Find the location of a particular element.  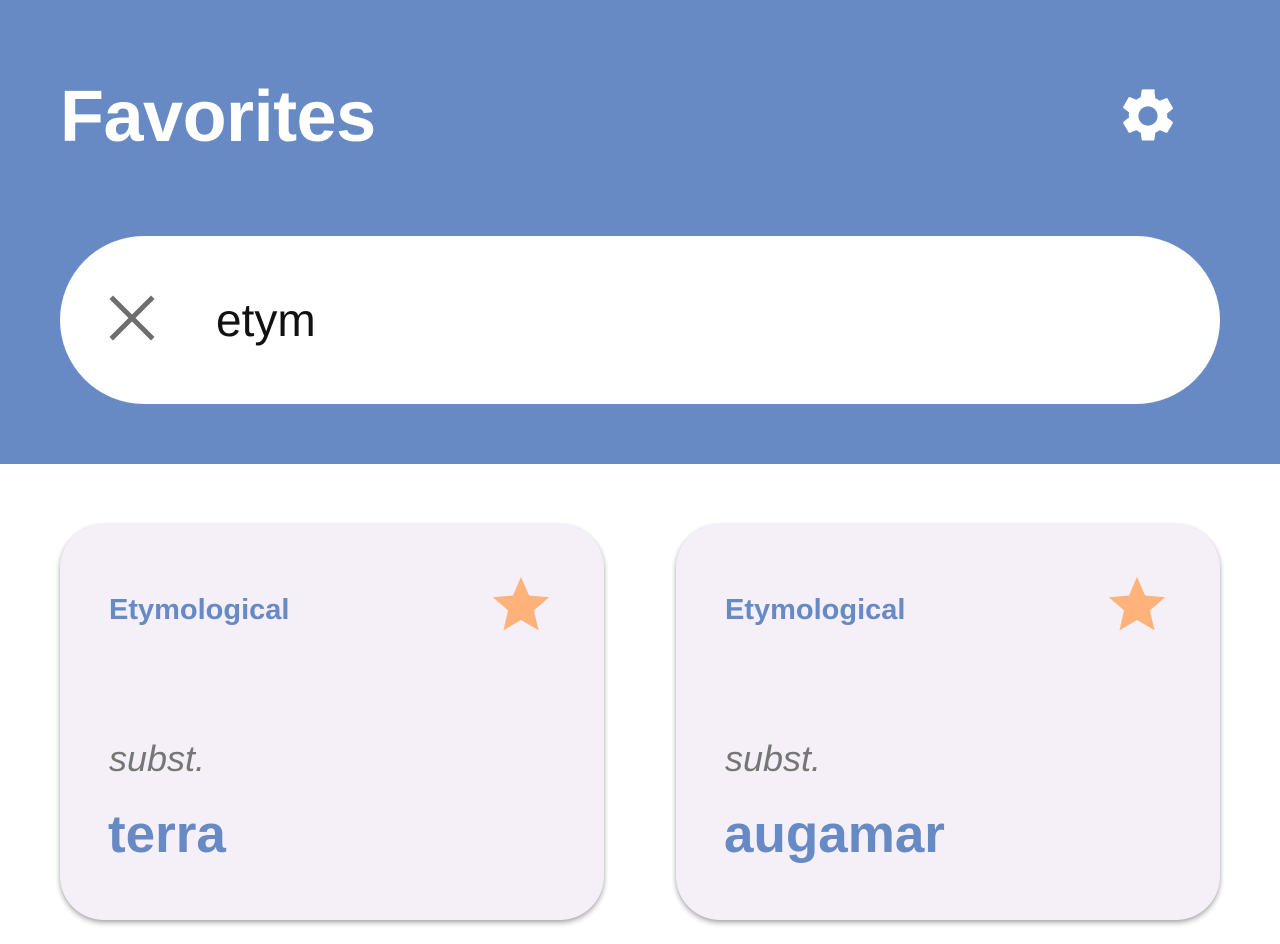

page-title: Favorites is located at coordinates (218, 117).